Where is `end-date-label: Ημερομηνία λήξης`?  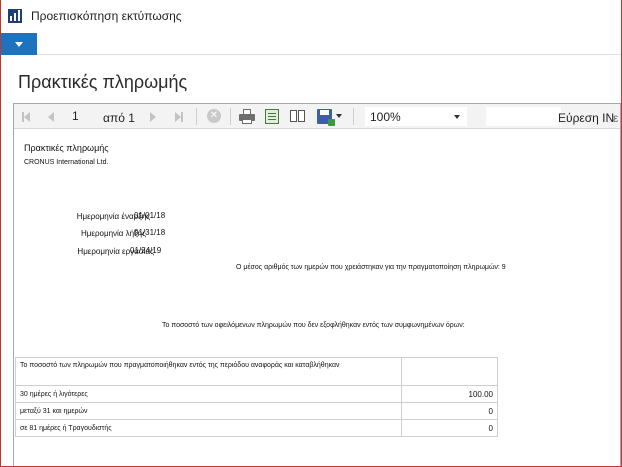
end-date-label: Ημερομηνία λήξης is located at coordinates (113, 233).